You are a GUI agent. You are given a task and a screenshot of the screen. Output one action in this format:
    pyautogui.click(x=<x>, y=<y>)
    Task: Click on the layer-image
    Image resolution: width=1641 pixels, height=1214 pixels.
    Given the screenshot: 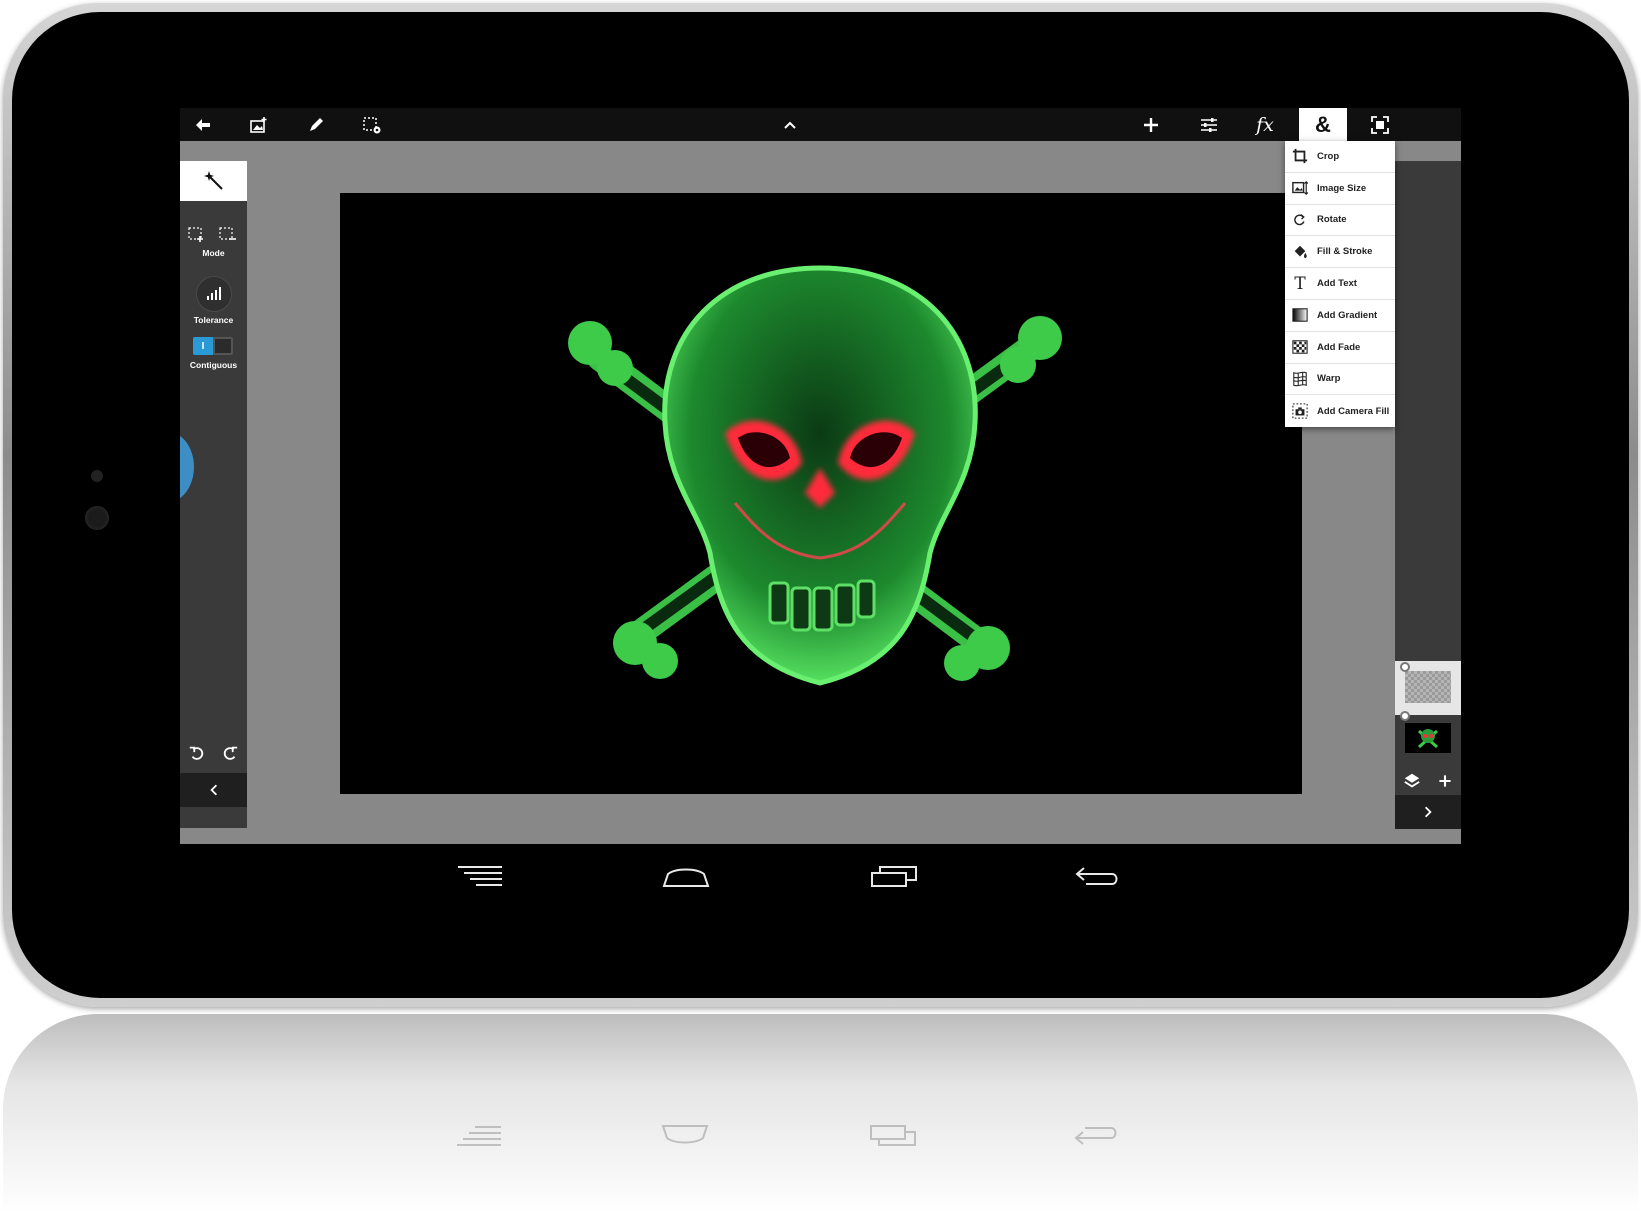 What is the action you would take?
    pyautogui.click(x=1428, y=739)
    